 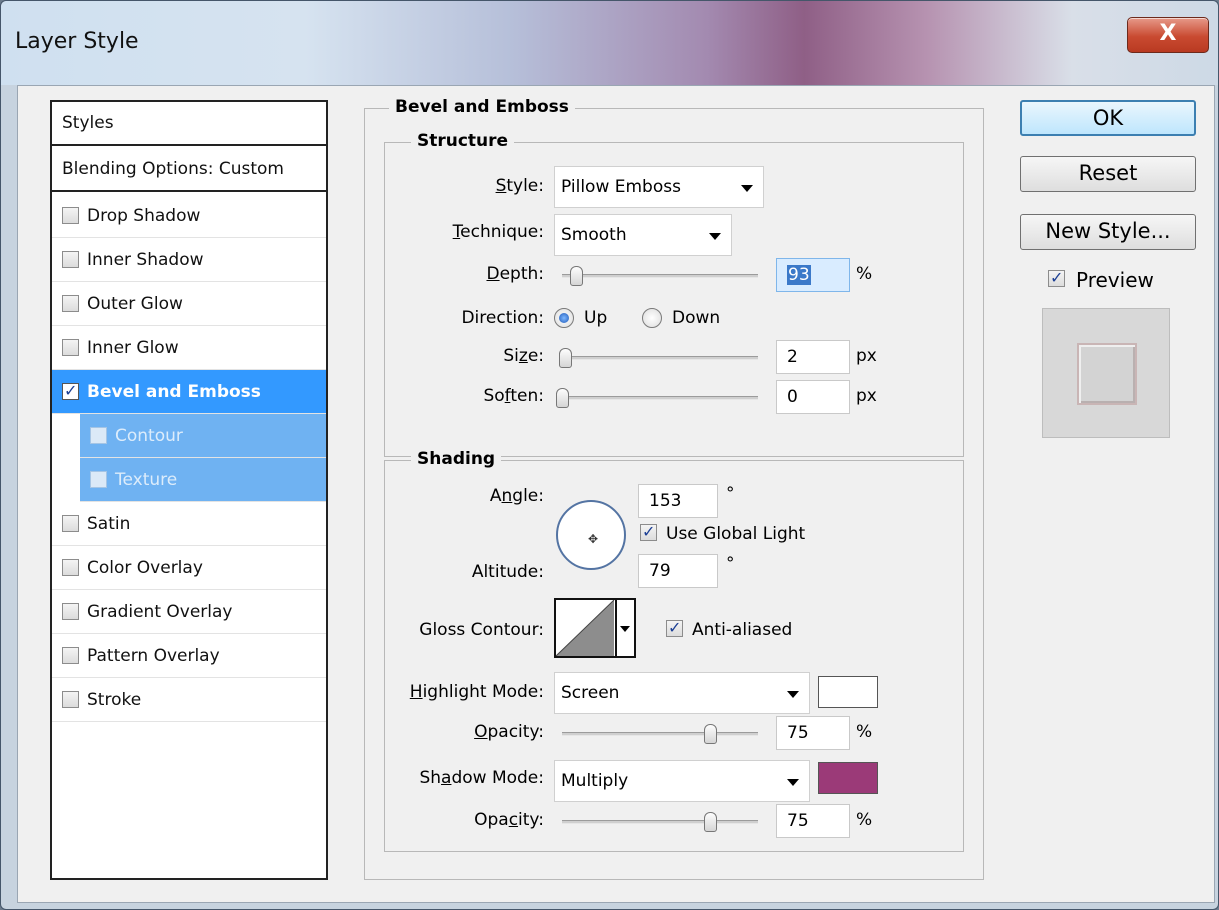 I want to click on bevel-and-emboss-title: Bevel and Emboss, so click(x=482, y=107).